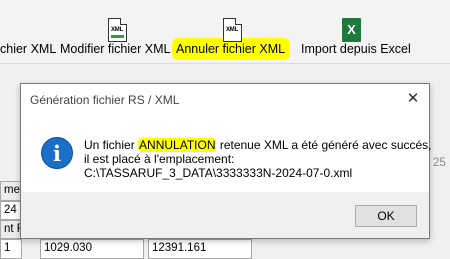 The height and width of the screenshot is (259, 450). I want to click on toolbar-button-label: Annuler fichier XML, so click(231, 49).